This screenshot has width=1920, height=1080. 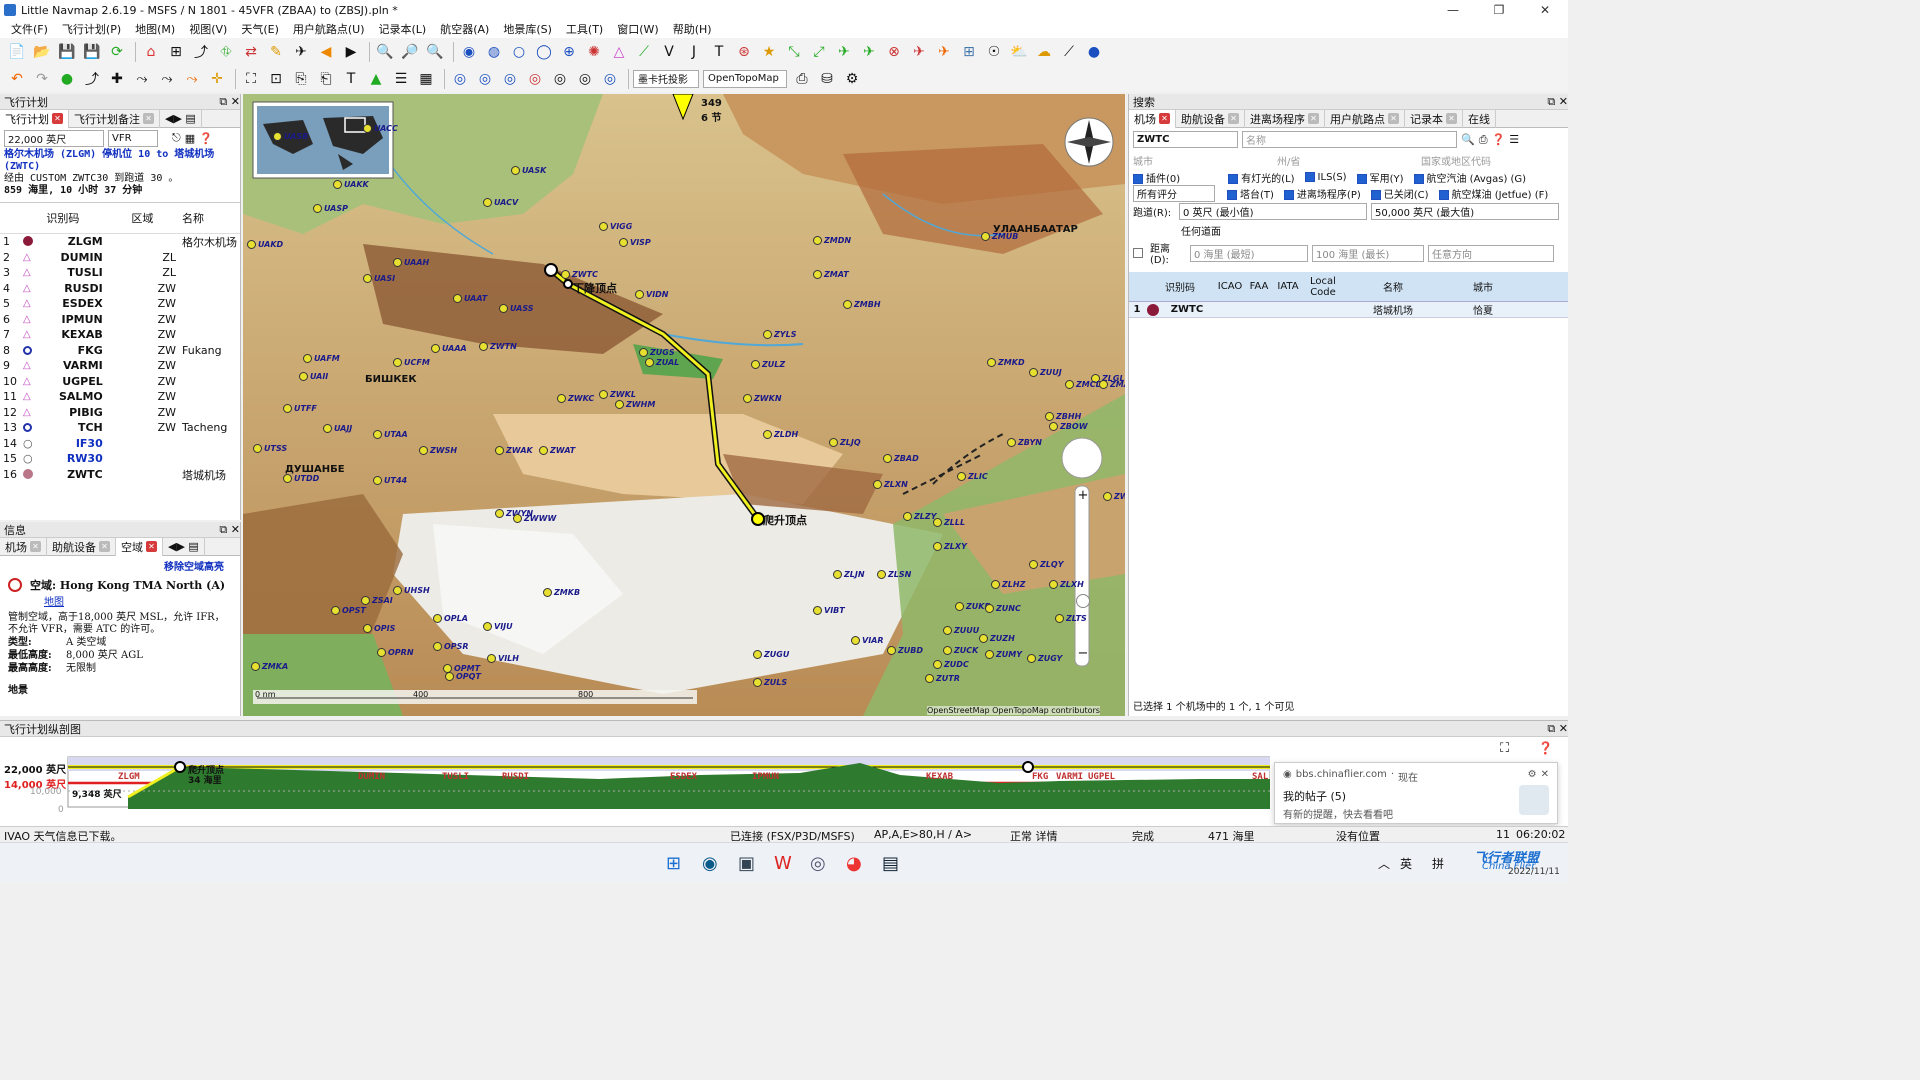 What do you see at coordinates (579, 274) in the screenshot?
I see `map-airport-label: ZWTC` at bounding box center [579, 274].